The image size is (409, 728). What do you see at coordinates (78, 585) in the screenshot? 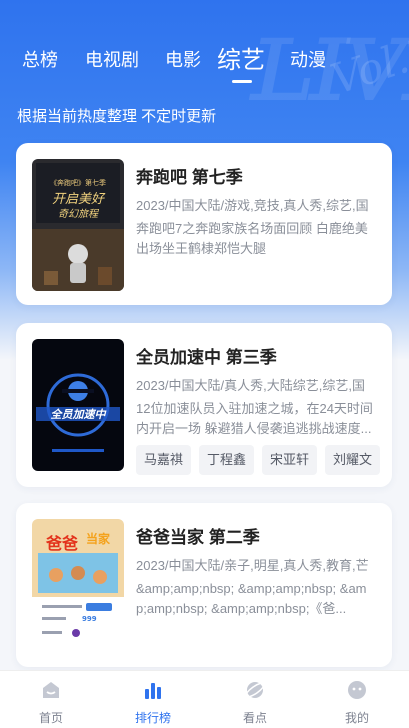
I see `show-poster: 爸爸 当家 999` at bounding box center [78, 585].